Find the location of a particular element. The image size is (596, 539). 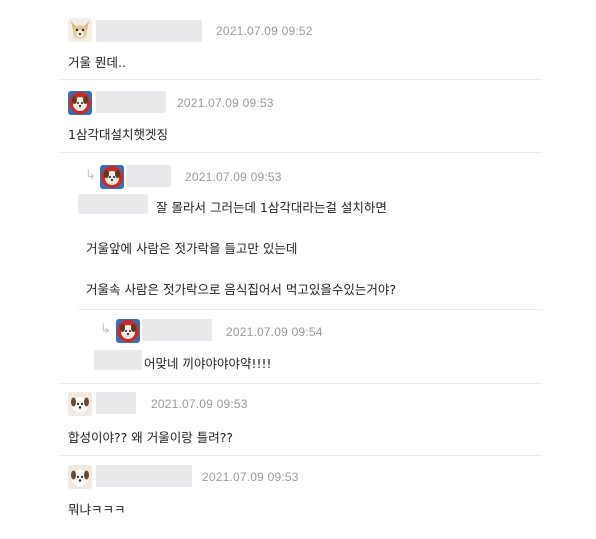

comment-text: 1삼각대설치햇겟징 is located at coordinates (118, 134).